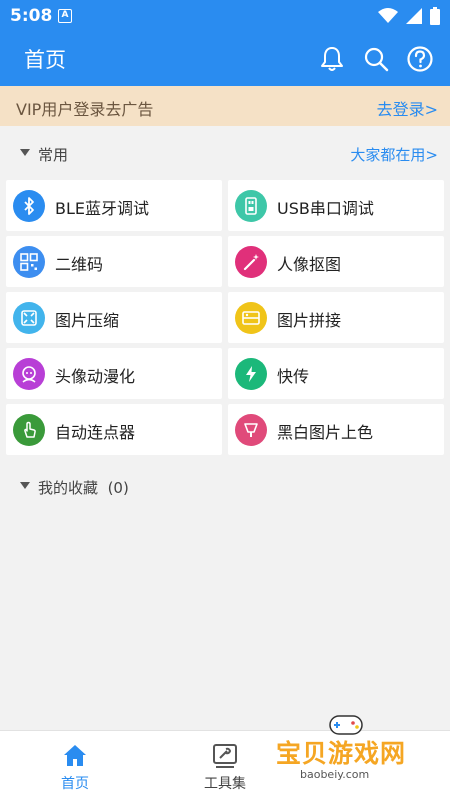  What do you see at coordinates (309, 320) in the screenshot?
I see `tool-label: 图片拼接` at bounding box center [309, 320].